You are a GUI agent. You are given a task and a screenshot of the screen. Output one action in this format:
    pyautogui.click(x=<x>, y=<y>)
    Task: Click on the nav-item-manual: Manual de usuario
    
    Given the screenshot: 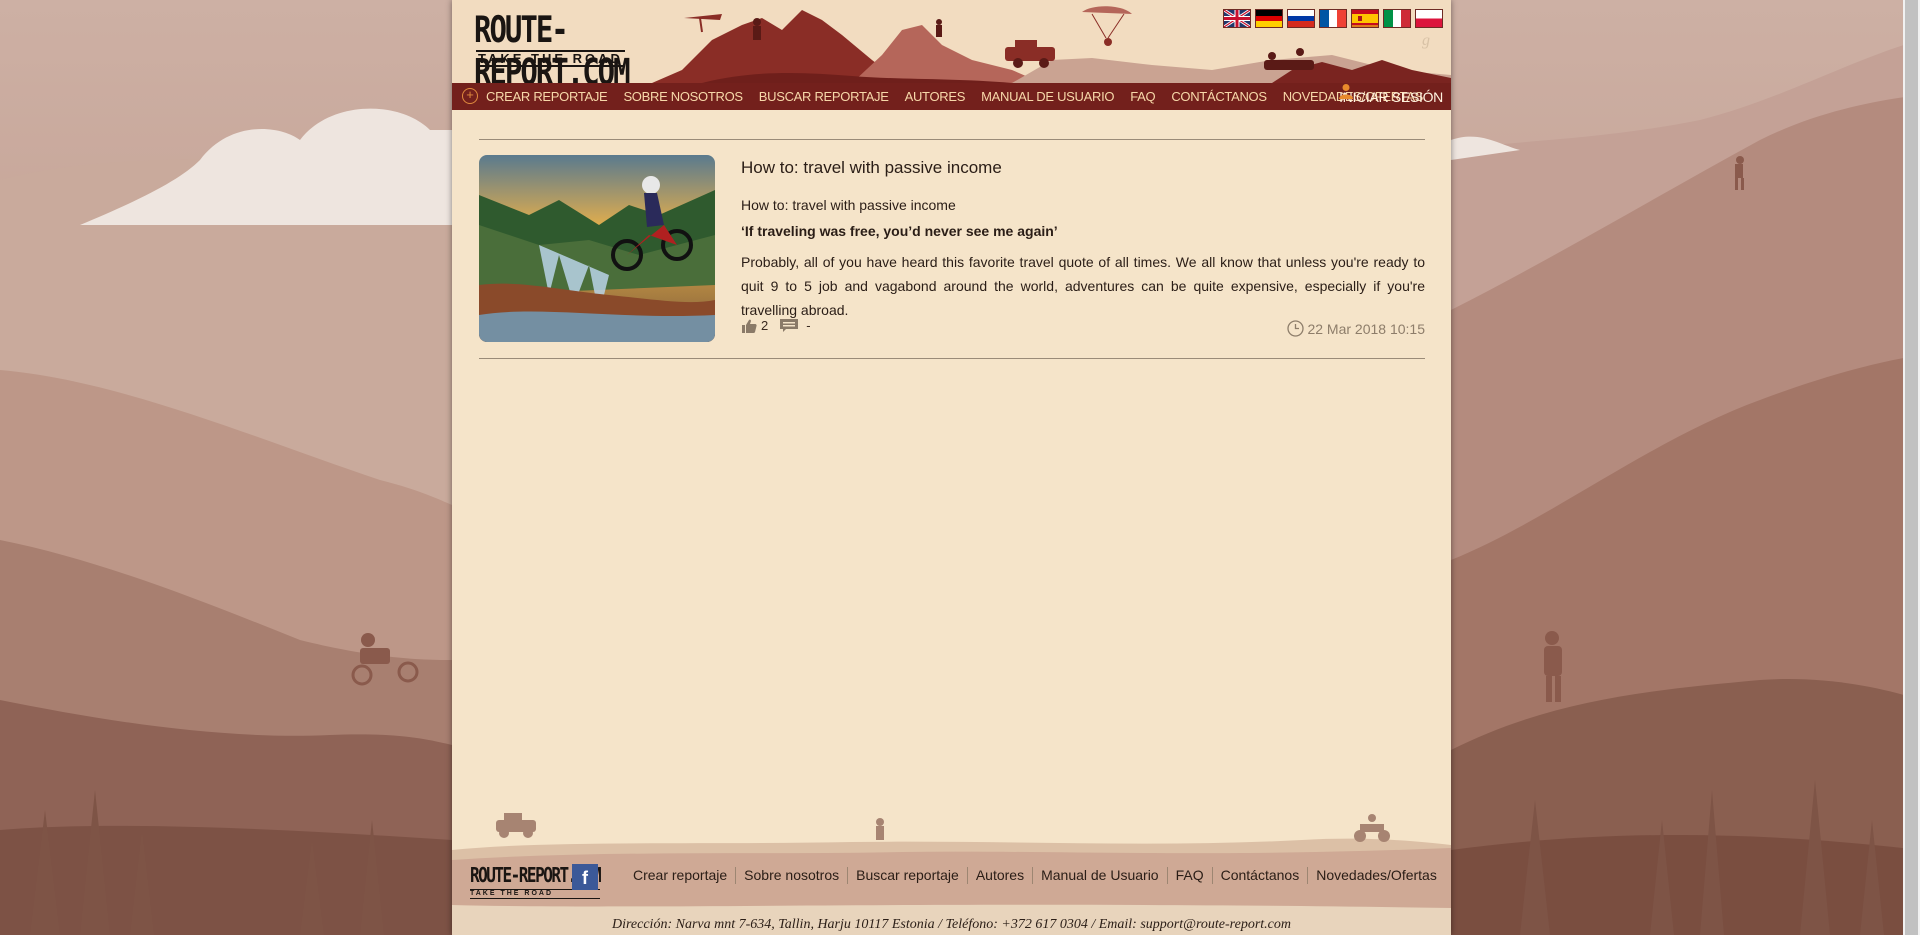 What is the action you would take?
    pyautogui.click(x=1047, y=96)
    